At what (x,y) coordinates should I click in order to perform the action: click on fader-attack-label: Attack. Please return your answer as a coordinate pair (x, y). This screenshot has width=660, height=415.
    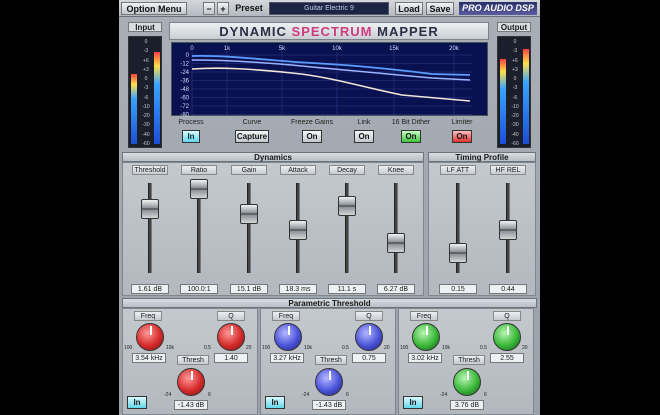
    Looking at the image, I should click on (298, 170).